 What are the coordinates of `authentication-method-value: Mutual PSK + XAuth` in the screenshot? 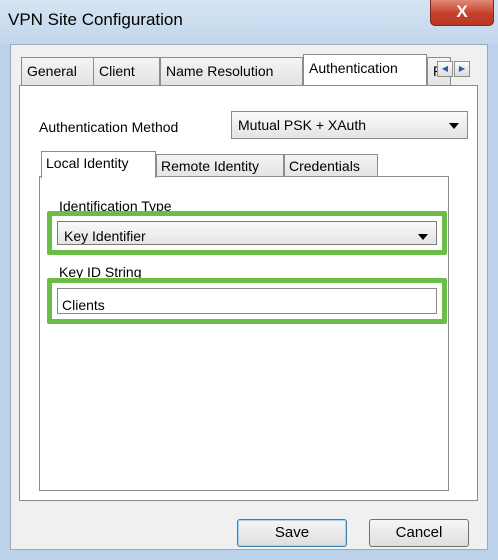 It's located at (302, 125).